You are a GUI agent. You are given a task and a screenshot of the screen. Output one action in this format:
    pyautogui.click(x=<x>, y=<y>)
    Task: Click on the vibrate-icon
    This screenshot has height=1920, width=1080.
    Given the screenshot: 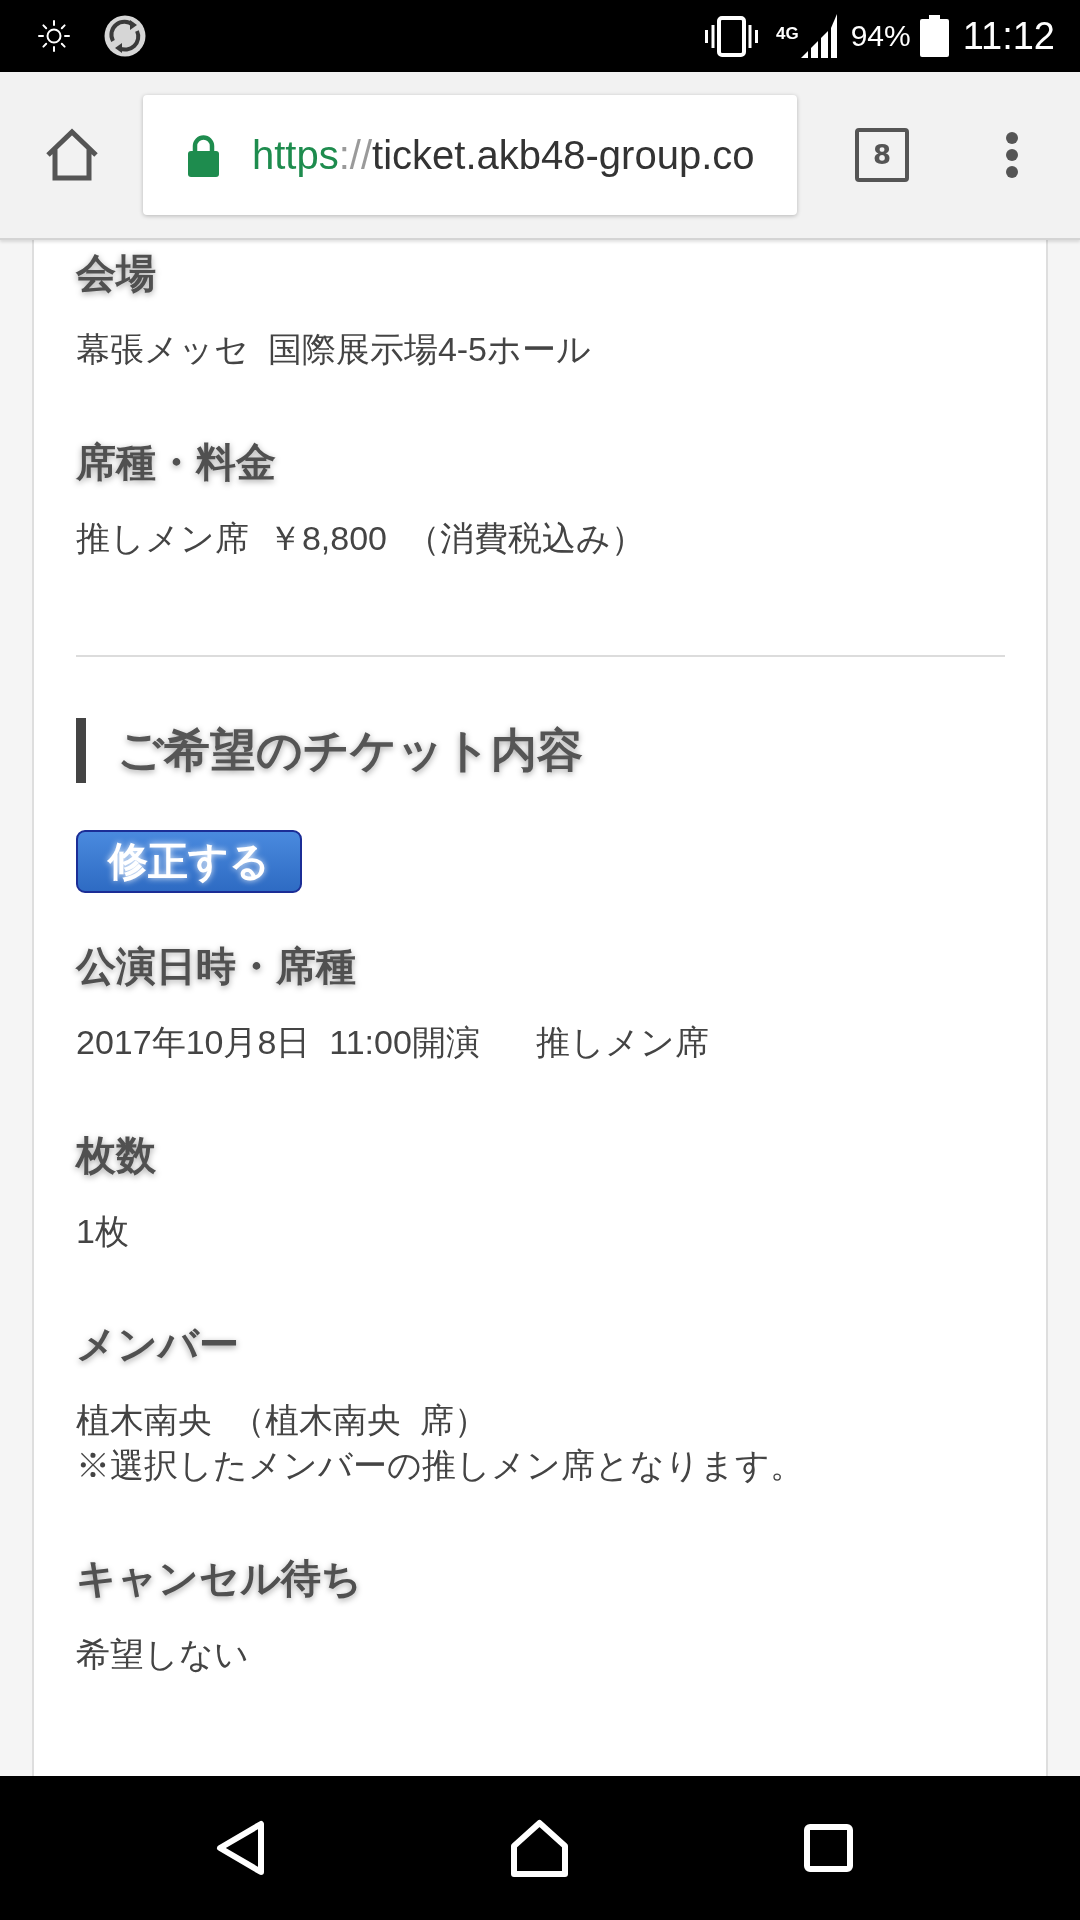 What is the action you would take?
    pyautogui.click(x=731, y=36)
    